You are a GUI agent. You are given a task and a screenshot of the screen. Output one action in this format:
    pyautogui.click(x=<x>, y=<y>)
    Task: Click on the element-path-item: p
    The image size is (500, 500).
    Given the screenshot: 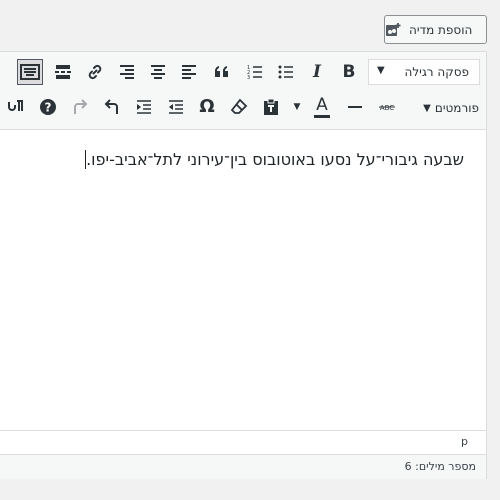 What is the action you would take?
    pyautogui.click(x=464, y=441)
    